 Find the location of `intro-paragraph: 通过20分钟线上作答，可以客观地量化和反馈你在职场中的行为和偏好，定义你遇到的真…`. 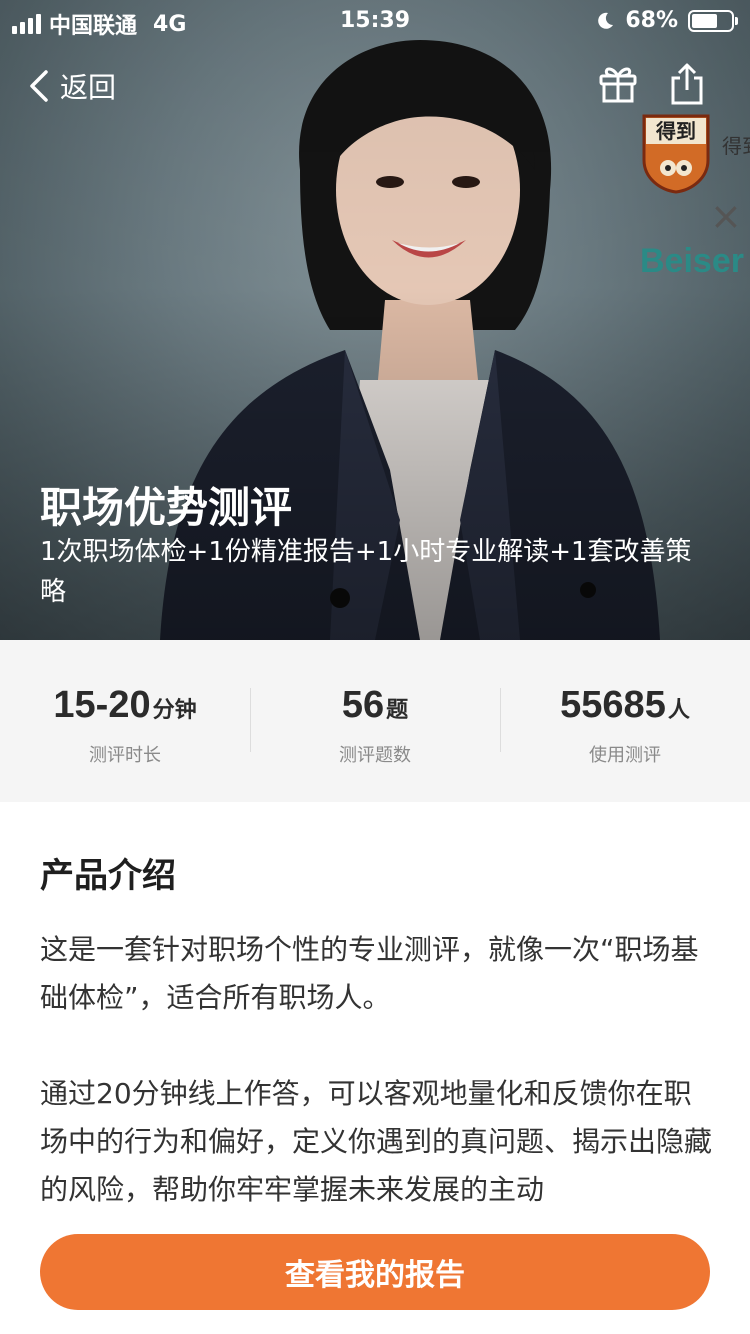

intro-paragraph: 通过20分钟线上作答，可以客观地量化和反馈你在职场中的行为和偏好，定义你遇到的真… is located at coordinates (376, 1141).